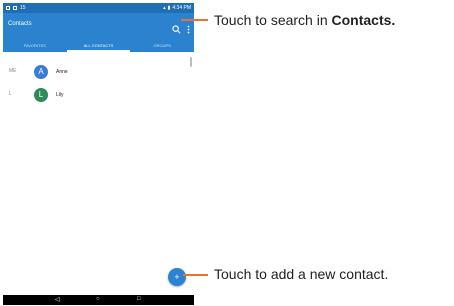 The width and height of the screenshot is (454, 306). Describe the element at coordinates (98, 72) in the screenshot. I see `contact-row-anne: ME A Anne` at that location.